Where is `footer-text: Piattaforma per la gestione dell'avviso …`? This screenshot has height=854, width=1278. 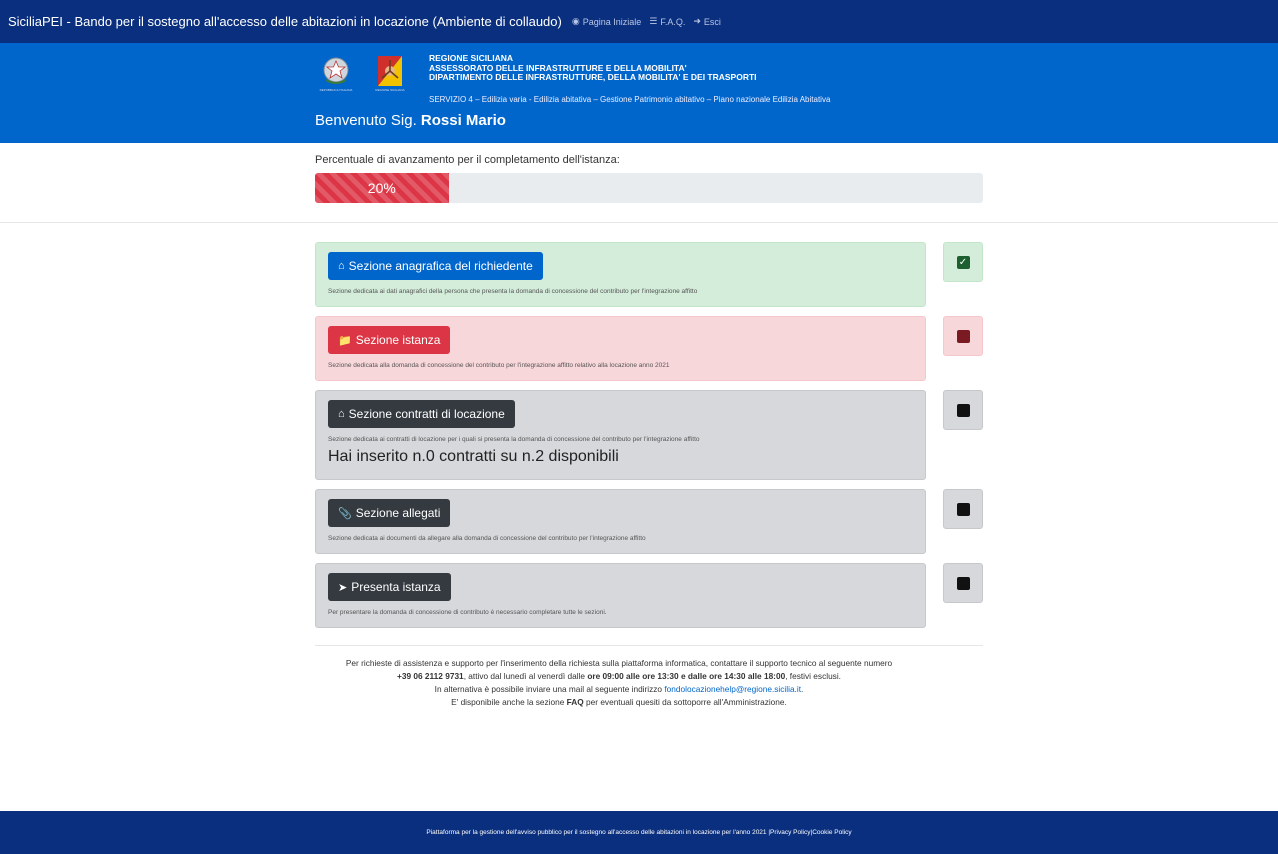
footer-text: Piattaforma per la gestione dell'avviso … is located at coordinates (598, 832).